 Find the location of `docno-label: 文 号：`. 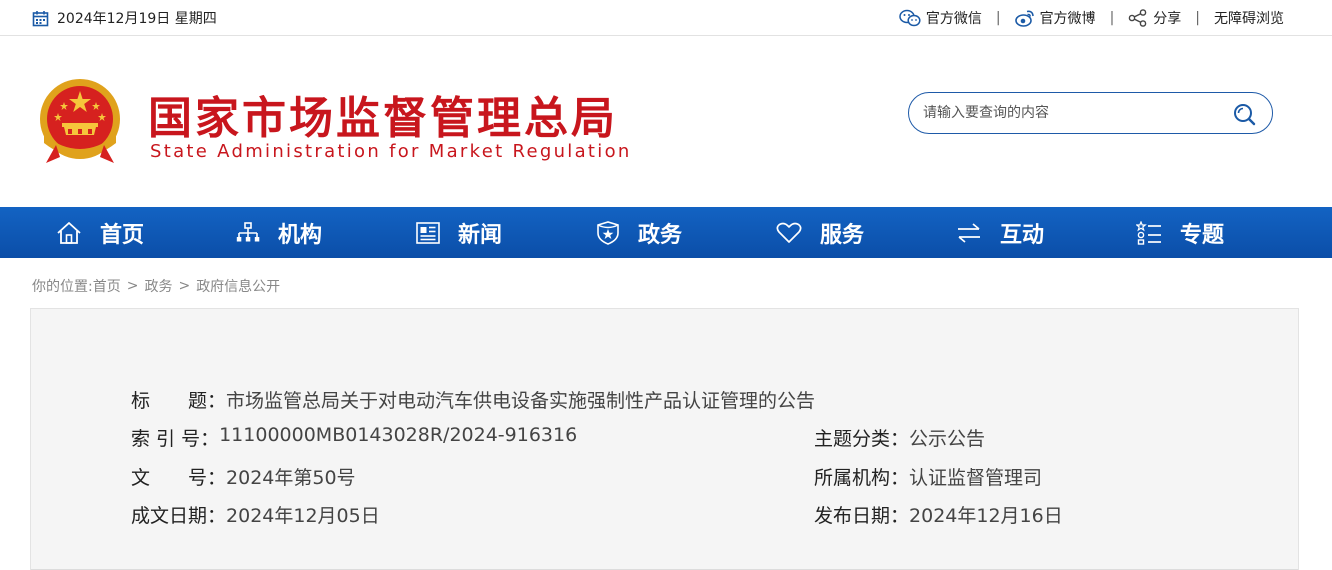

docno-label: 文 号： is located at coordinates (179, 478).